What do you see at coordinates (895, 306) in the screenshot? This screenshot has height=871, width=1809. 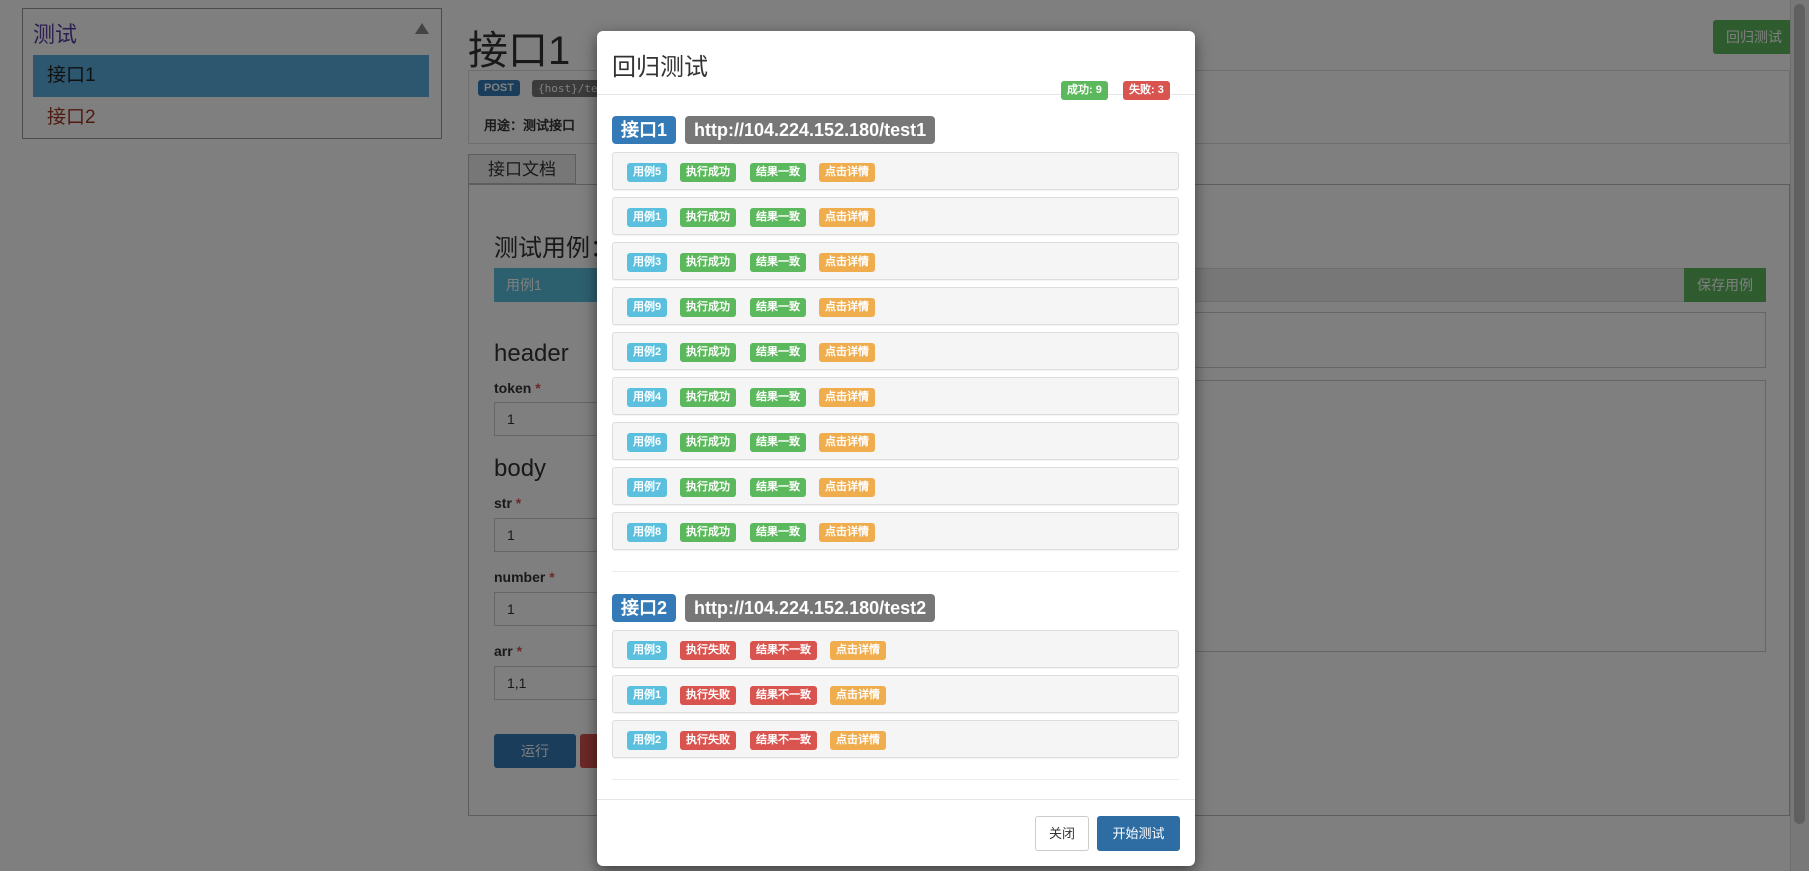 I see `result-row: 用例9 执行成功 结果一致 点击详情` at bounding box center [895, 306].